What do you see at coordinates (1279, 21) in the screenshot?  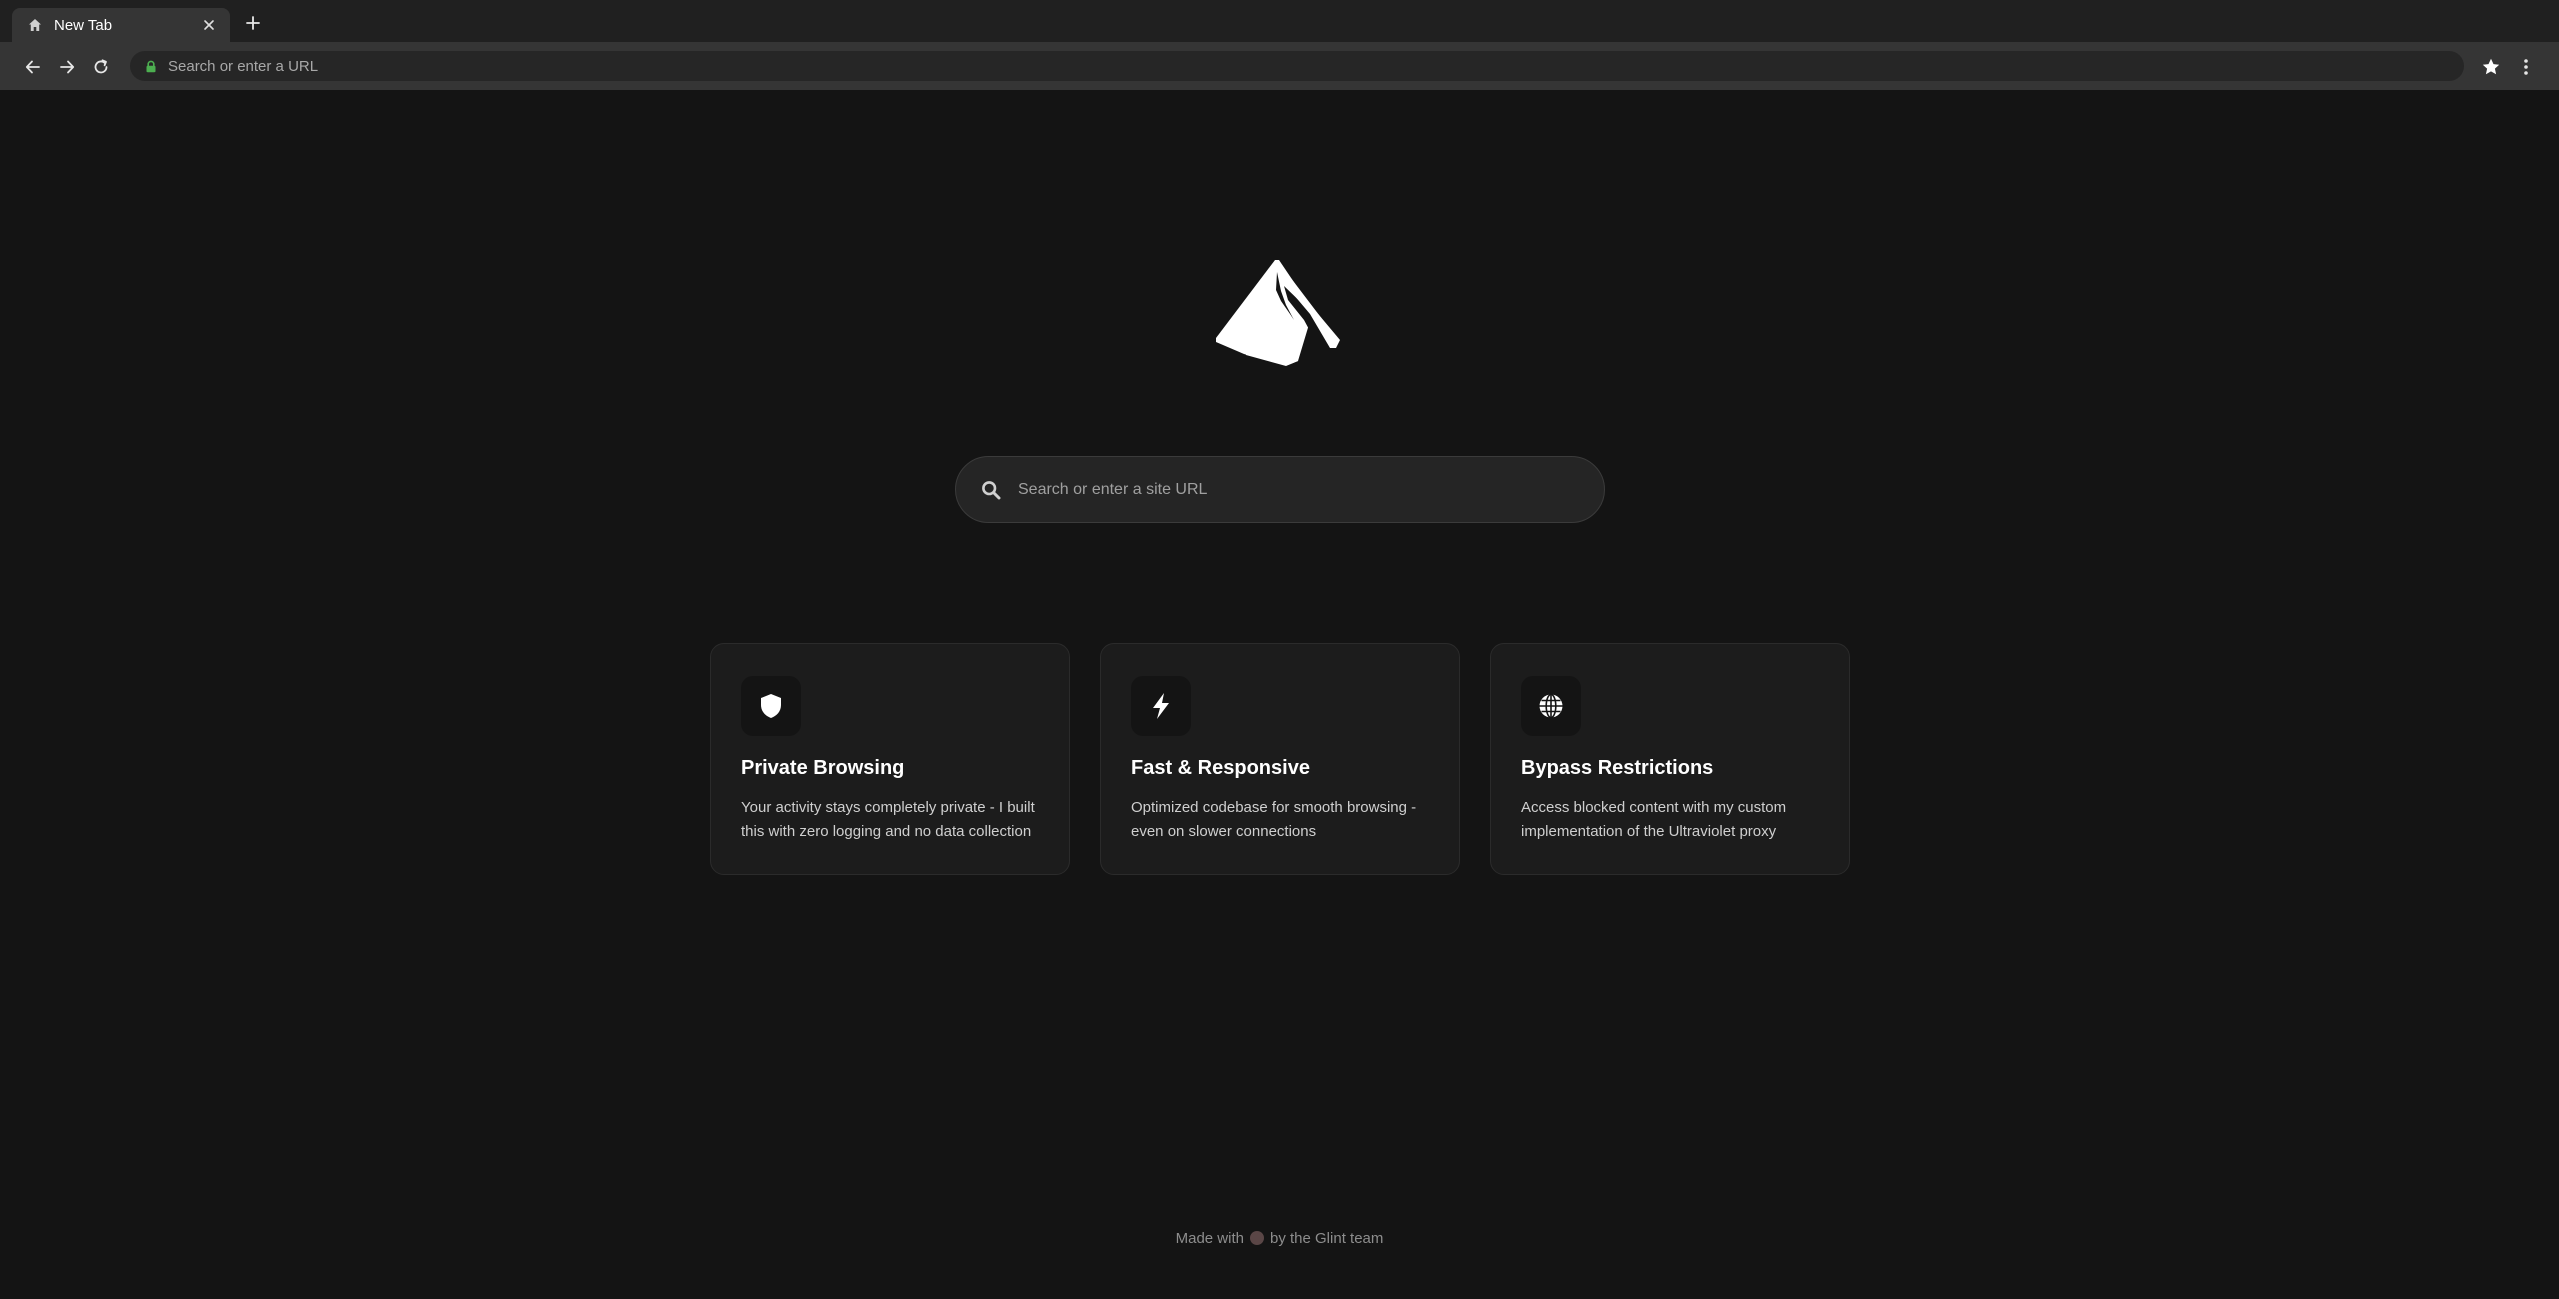 I see `tab-strip: New Tab` at bounding box center [1279, 21].